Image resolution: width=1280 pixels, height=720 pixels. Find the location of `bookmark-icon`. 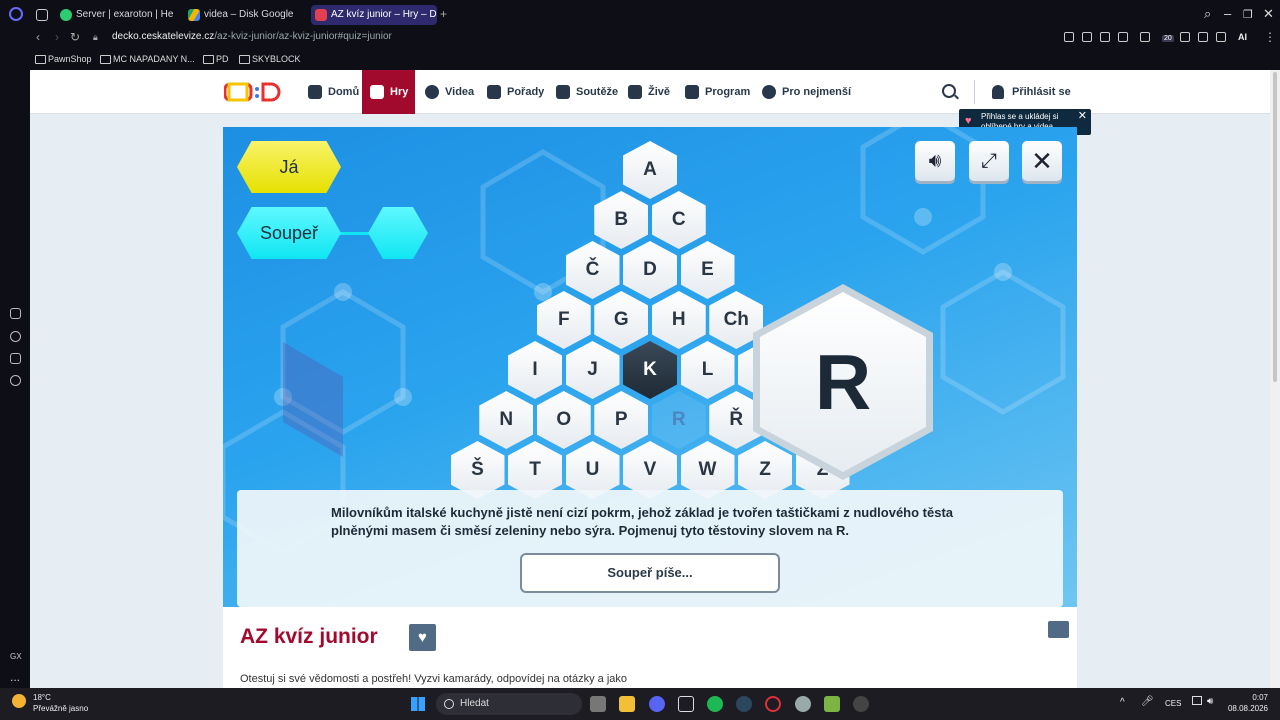

bookmark-icon is located at coordinates (1087, 37).